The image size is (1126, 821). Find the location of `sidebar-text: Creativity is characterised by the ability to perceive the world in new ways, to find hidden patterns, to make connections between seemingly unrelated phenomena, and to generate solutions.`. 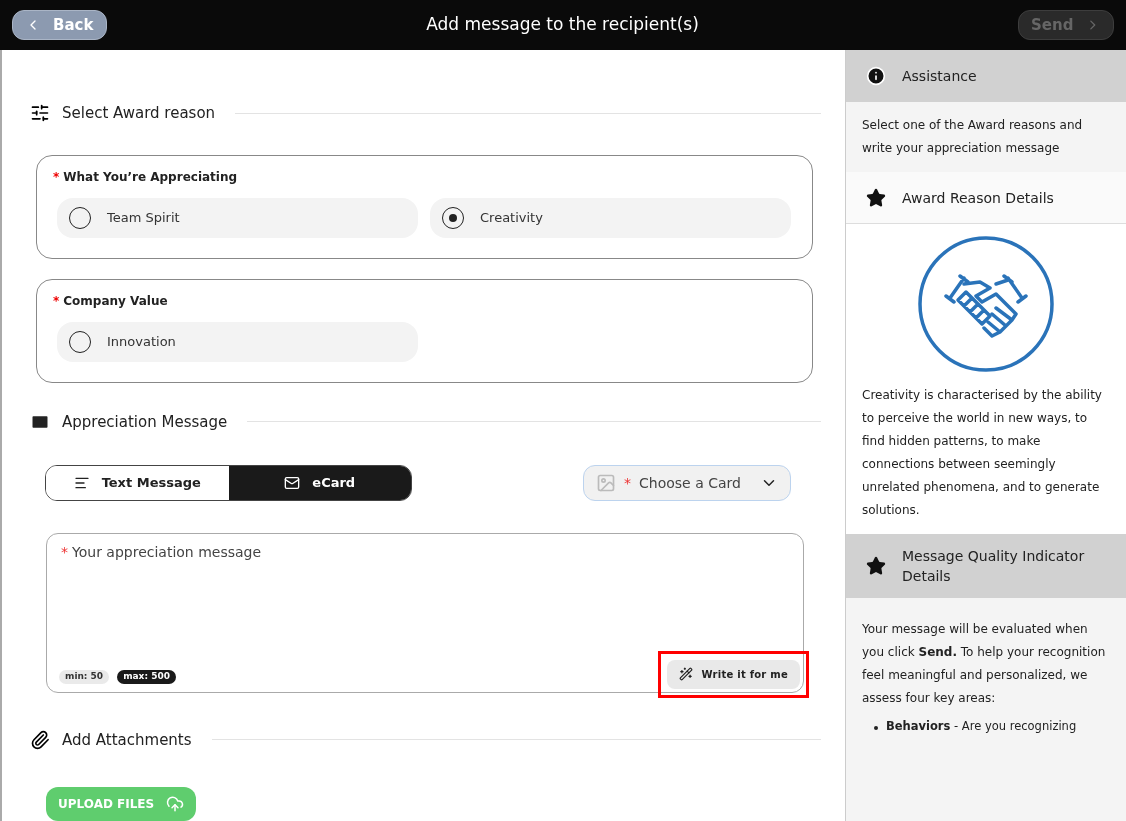

sidebar-text: Creativity is characterised by the ability to perceive the world in new ways, to find hidden patterns, to make connections between seemingly unrelated phenomena, and to generate solutions. is located at coordinates (982, 453).